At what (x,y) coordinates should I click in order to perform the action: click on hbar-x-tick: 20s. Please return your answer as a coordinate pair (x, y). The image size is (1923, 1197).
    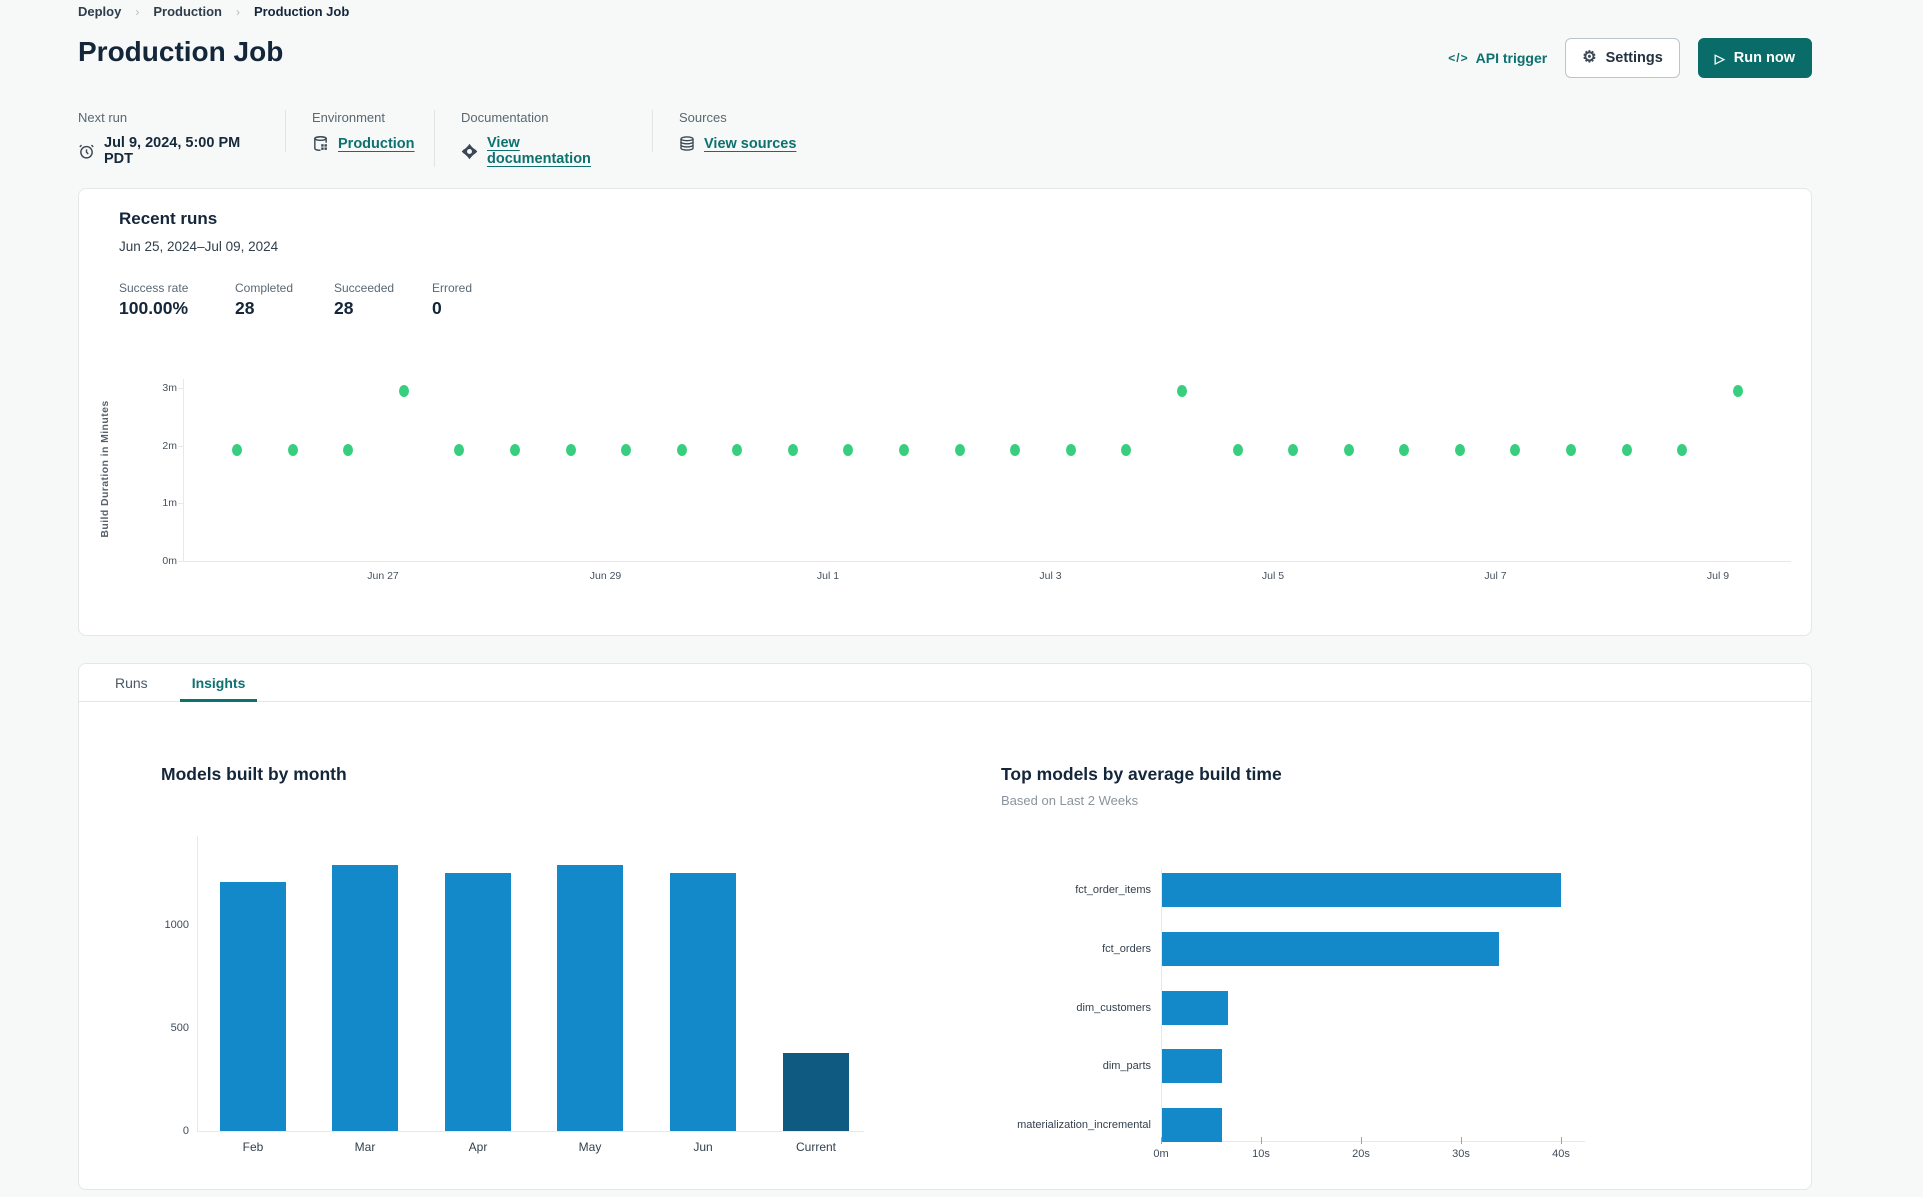
    Looking at the image, I should click on (1361, 1154).